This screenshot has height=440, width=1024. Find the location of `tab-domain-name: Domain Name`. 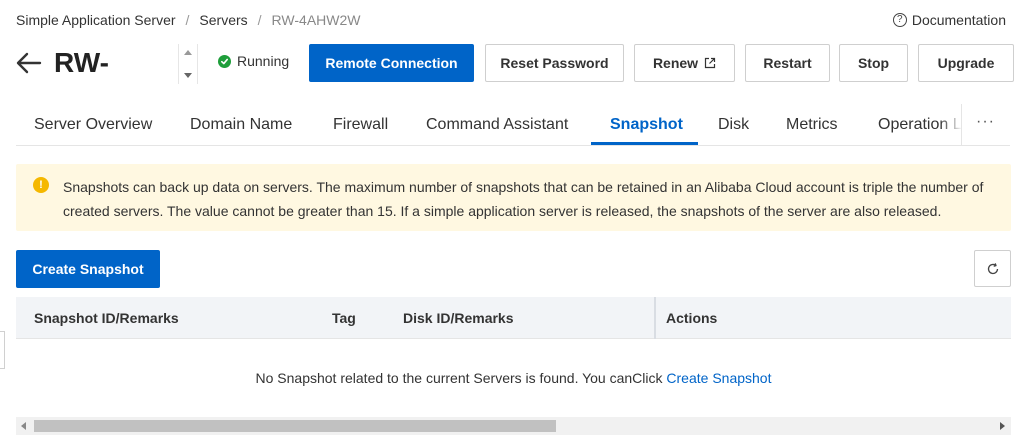

tab-domain-name: Domain Name is located at coordinates (241, 125).